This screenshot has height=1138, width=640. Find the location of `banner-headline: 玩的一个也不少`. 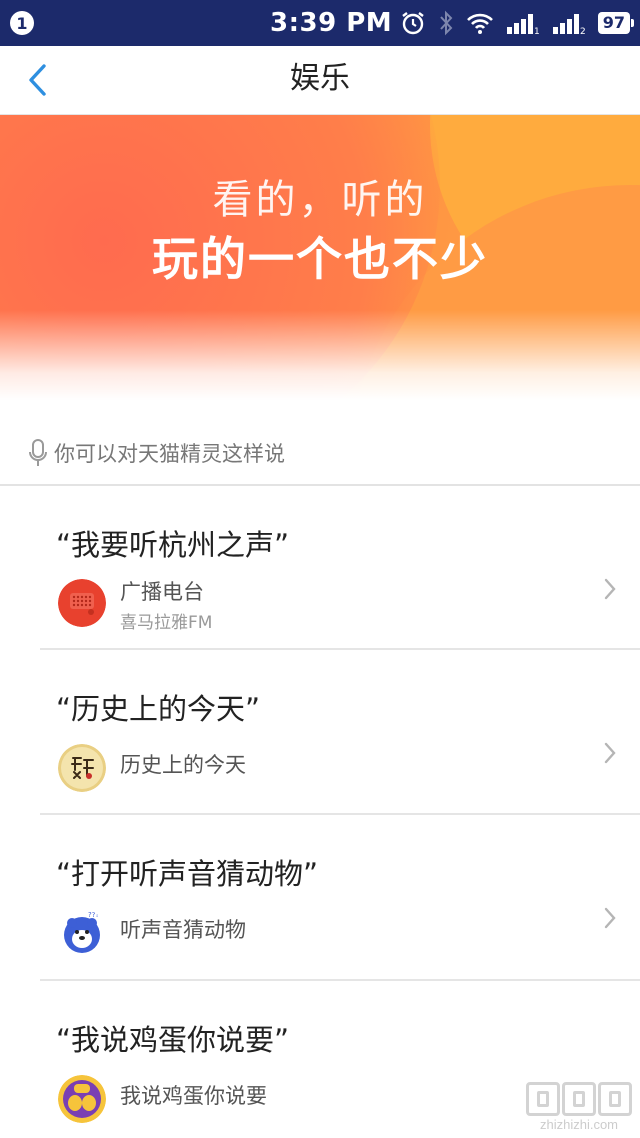

banner-headline: 玩的一个也不少 is located at coordinates (320, 259).